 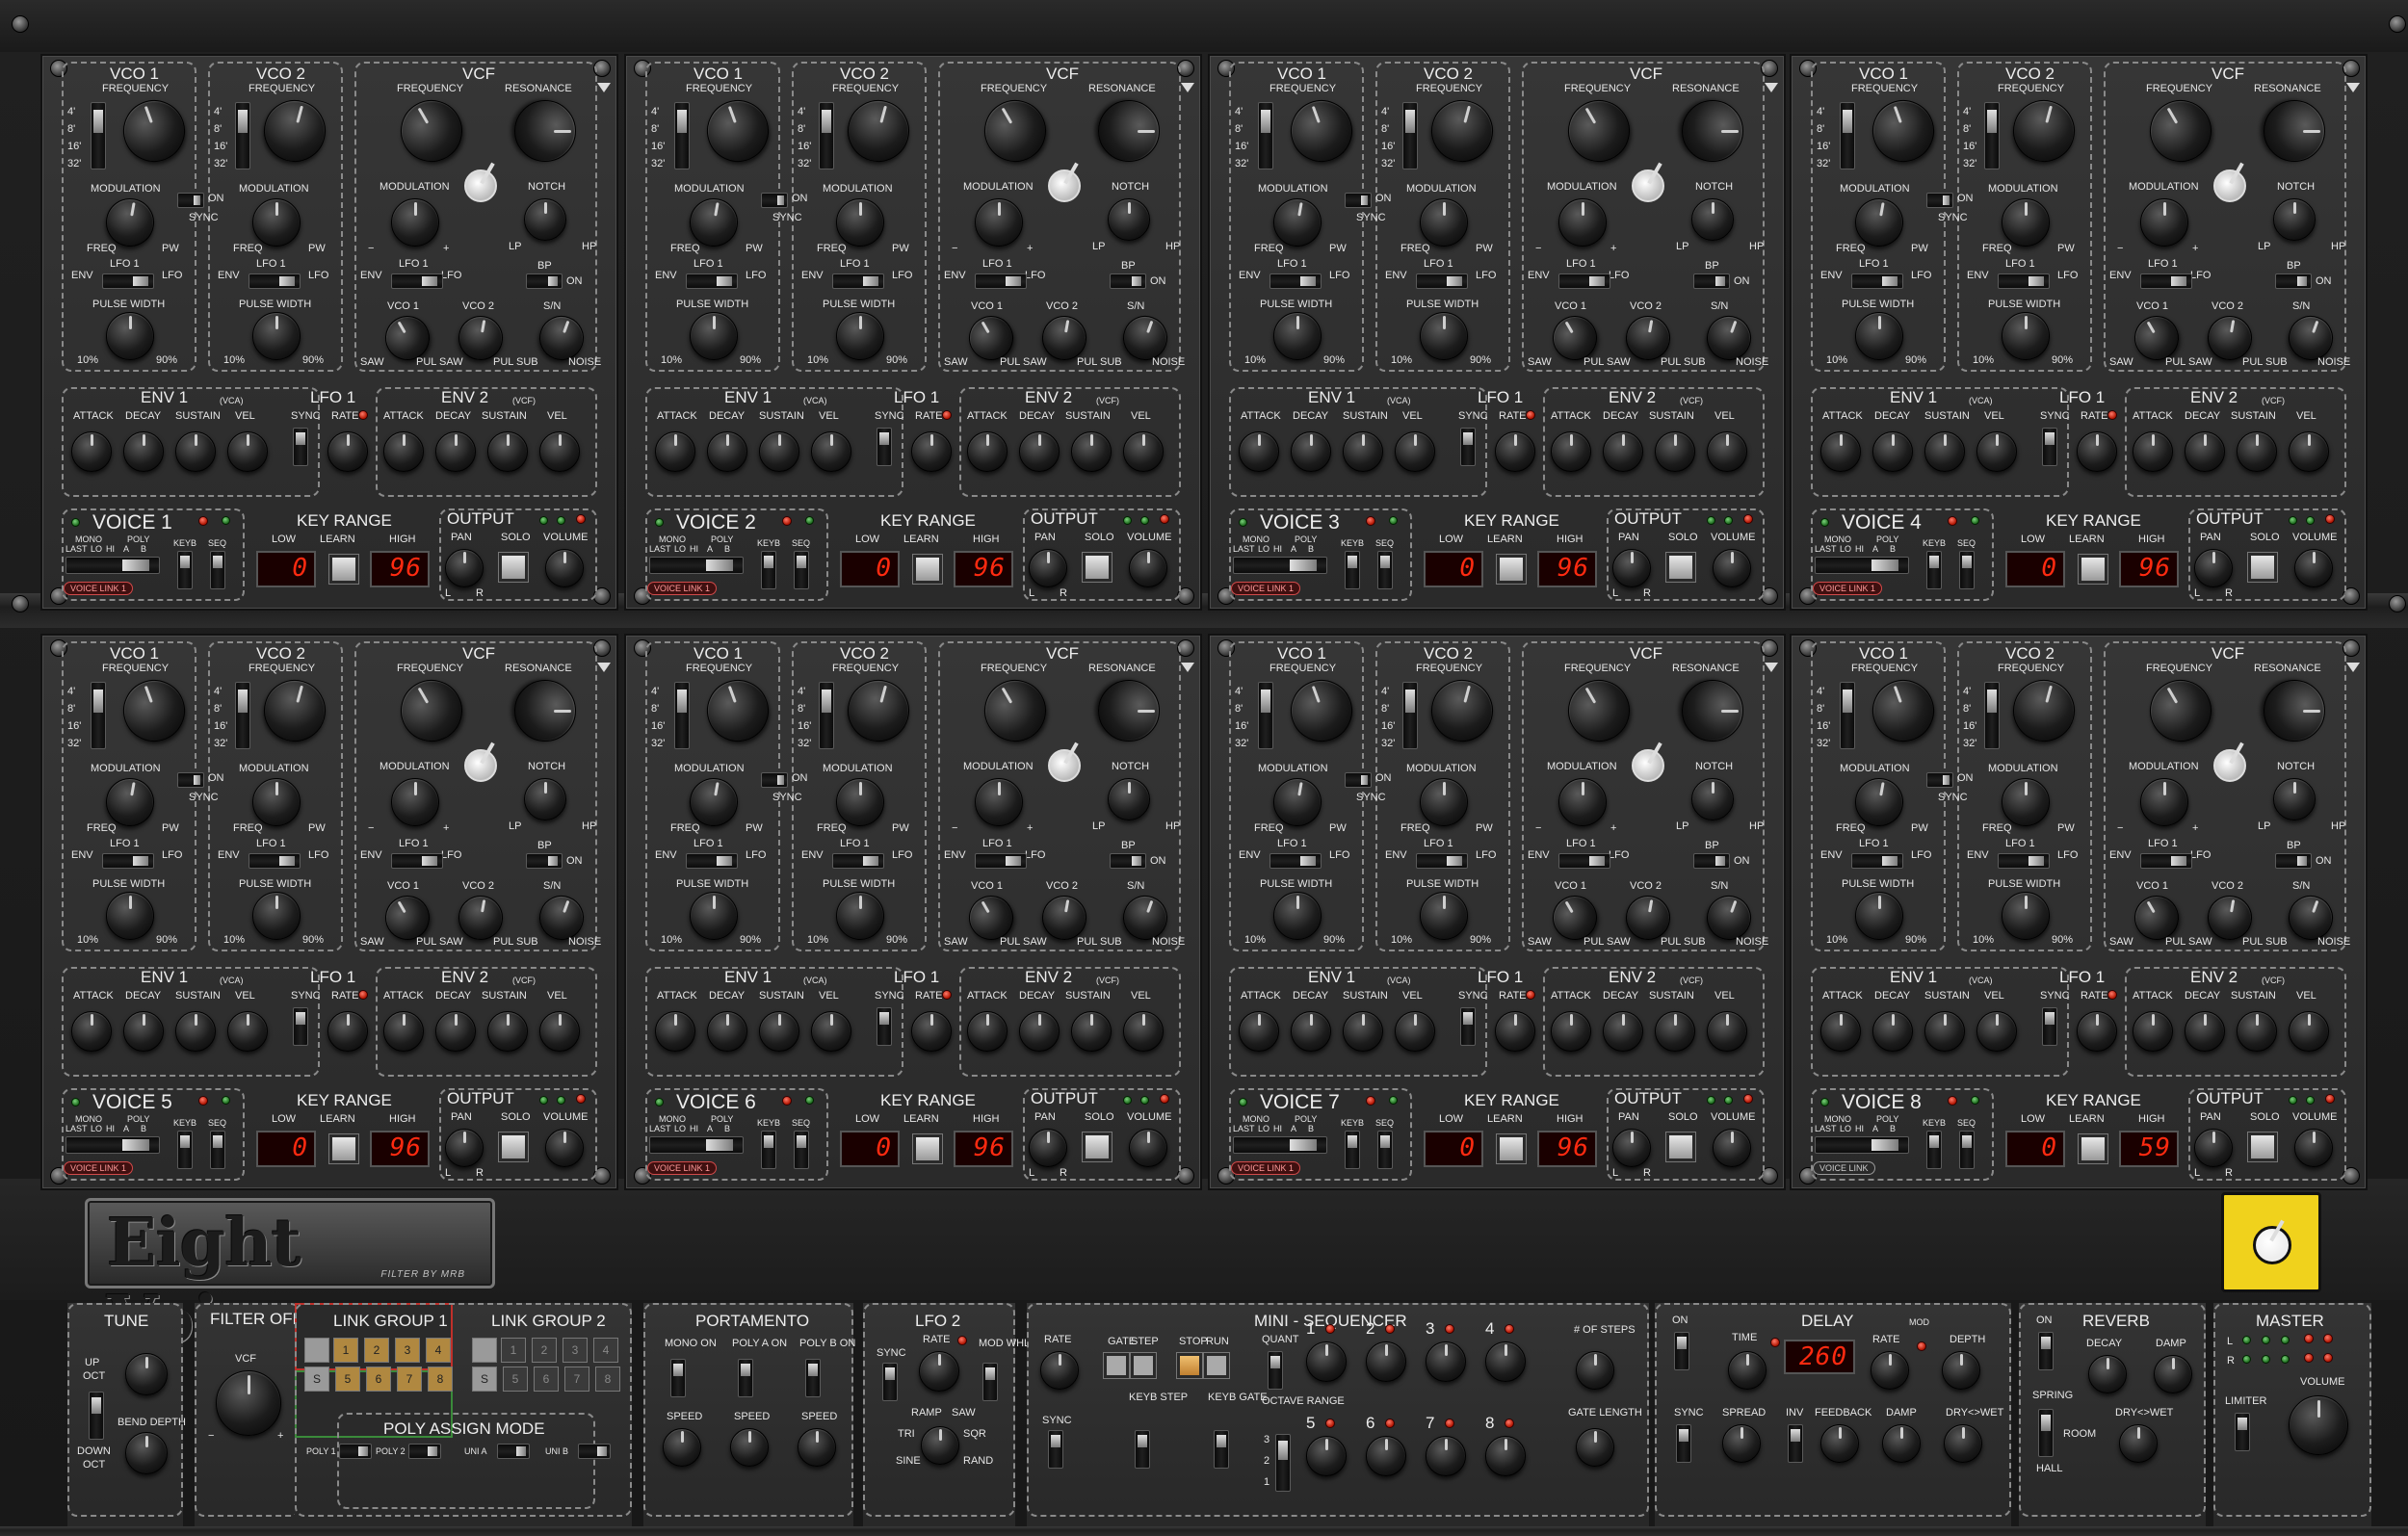 I want to click on master-volume-knob, so click(x=2318, y=1425).